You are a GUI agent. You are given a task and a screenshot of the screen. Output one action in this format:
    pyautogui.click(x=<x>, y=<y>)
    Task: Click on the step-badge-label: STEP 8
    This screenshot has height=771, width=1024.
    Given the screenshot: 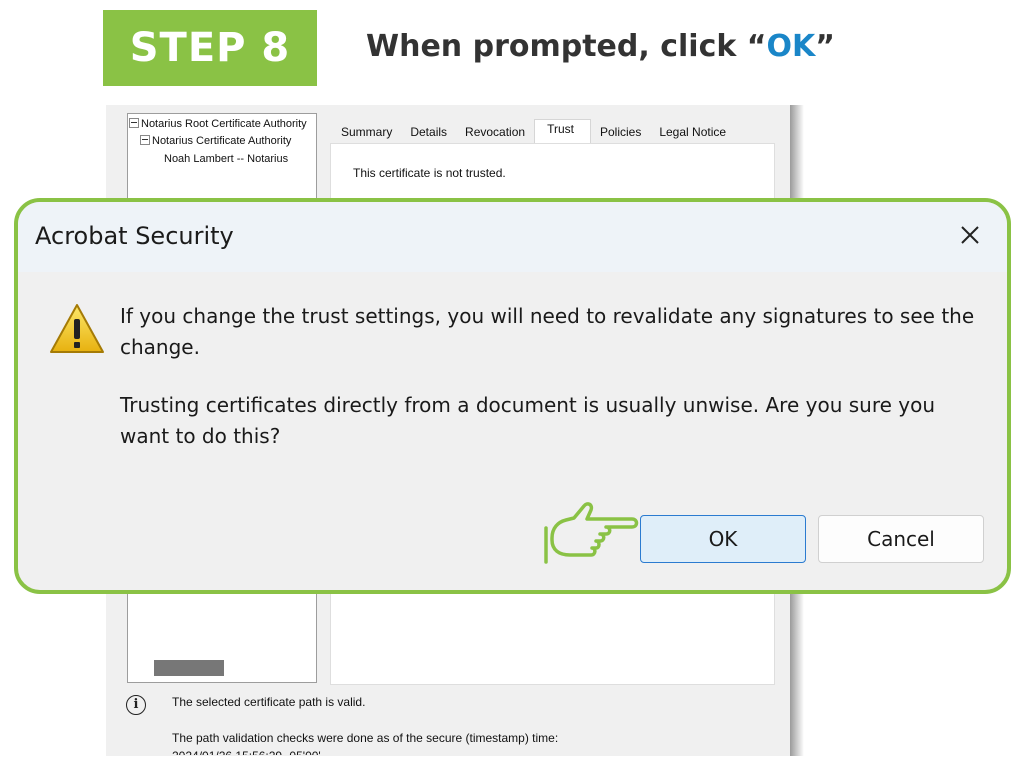 What is the action you would take?
    pyautogui.click(x=210, y=48)
    